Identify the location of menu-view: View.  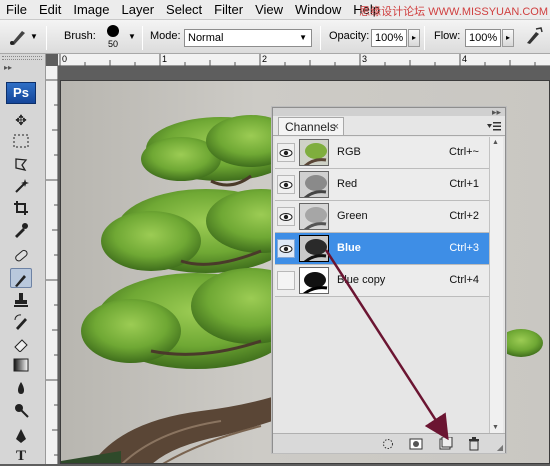
(269, 10).